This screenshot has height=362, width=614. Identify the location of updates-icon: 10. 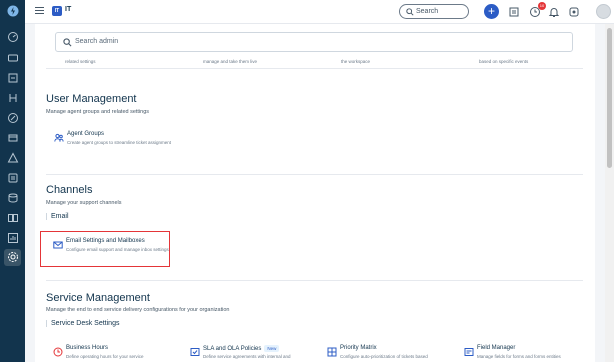
(537, 9).